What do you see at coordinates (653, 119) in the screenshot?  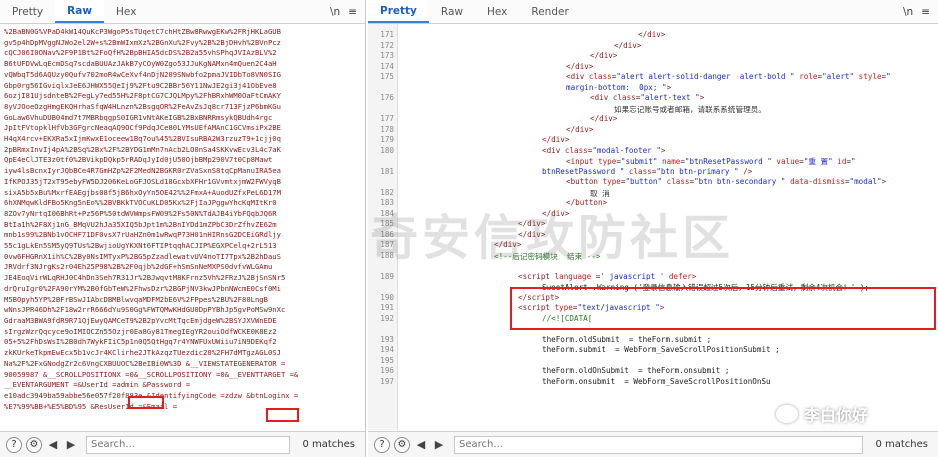 I see `code-line: 177 </div>` at bounding box center [653, 119].